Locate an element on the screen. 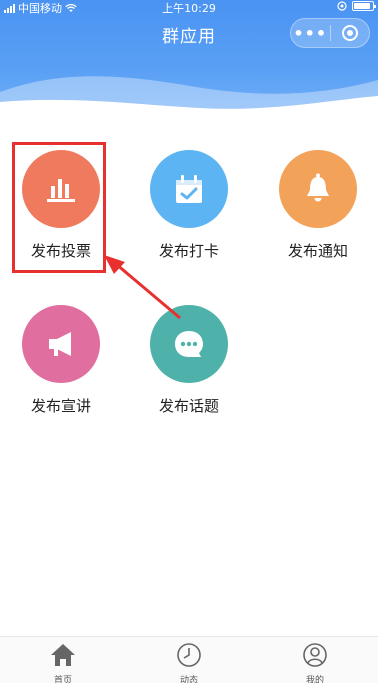  tab-activity: 动态 is located at coordinates (189, 660).